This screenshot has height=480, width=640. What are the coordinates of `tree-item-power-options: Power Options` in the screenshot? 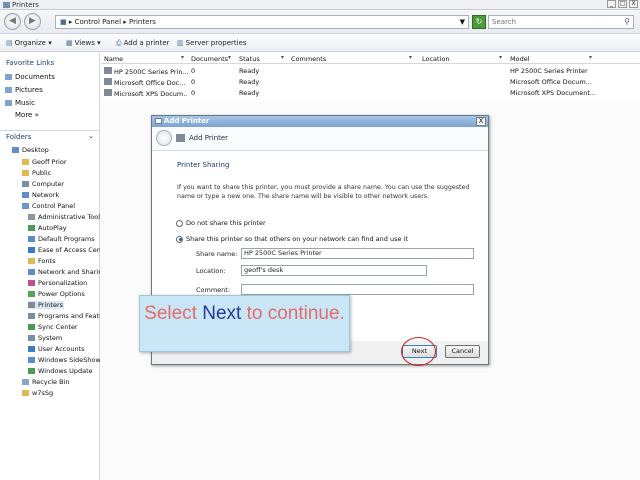 It's located at (64, 294).